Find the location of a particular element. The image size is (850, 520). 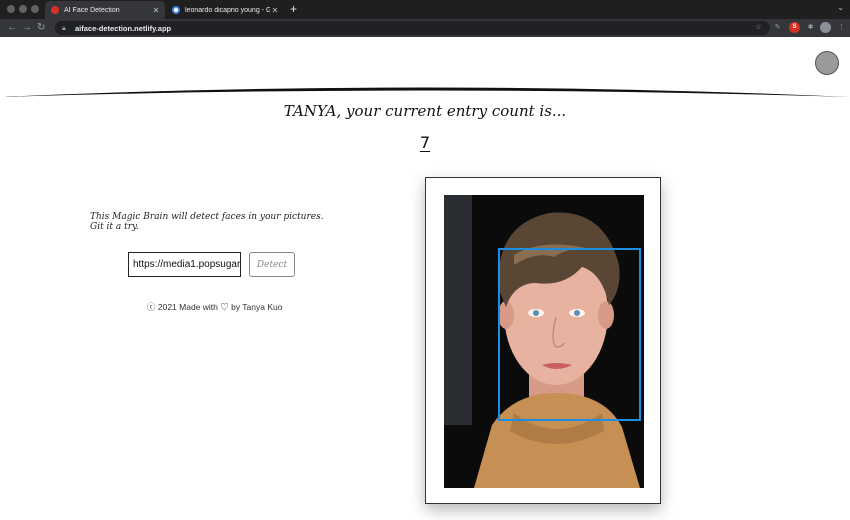

bookmark-star-icon: ☆ is located at coordinates (758, 27).